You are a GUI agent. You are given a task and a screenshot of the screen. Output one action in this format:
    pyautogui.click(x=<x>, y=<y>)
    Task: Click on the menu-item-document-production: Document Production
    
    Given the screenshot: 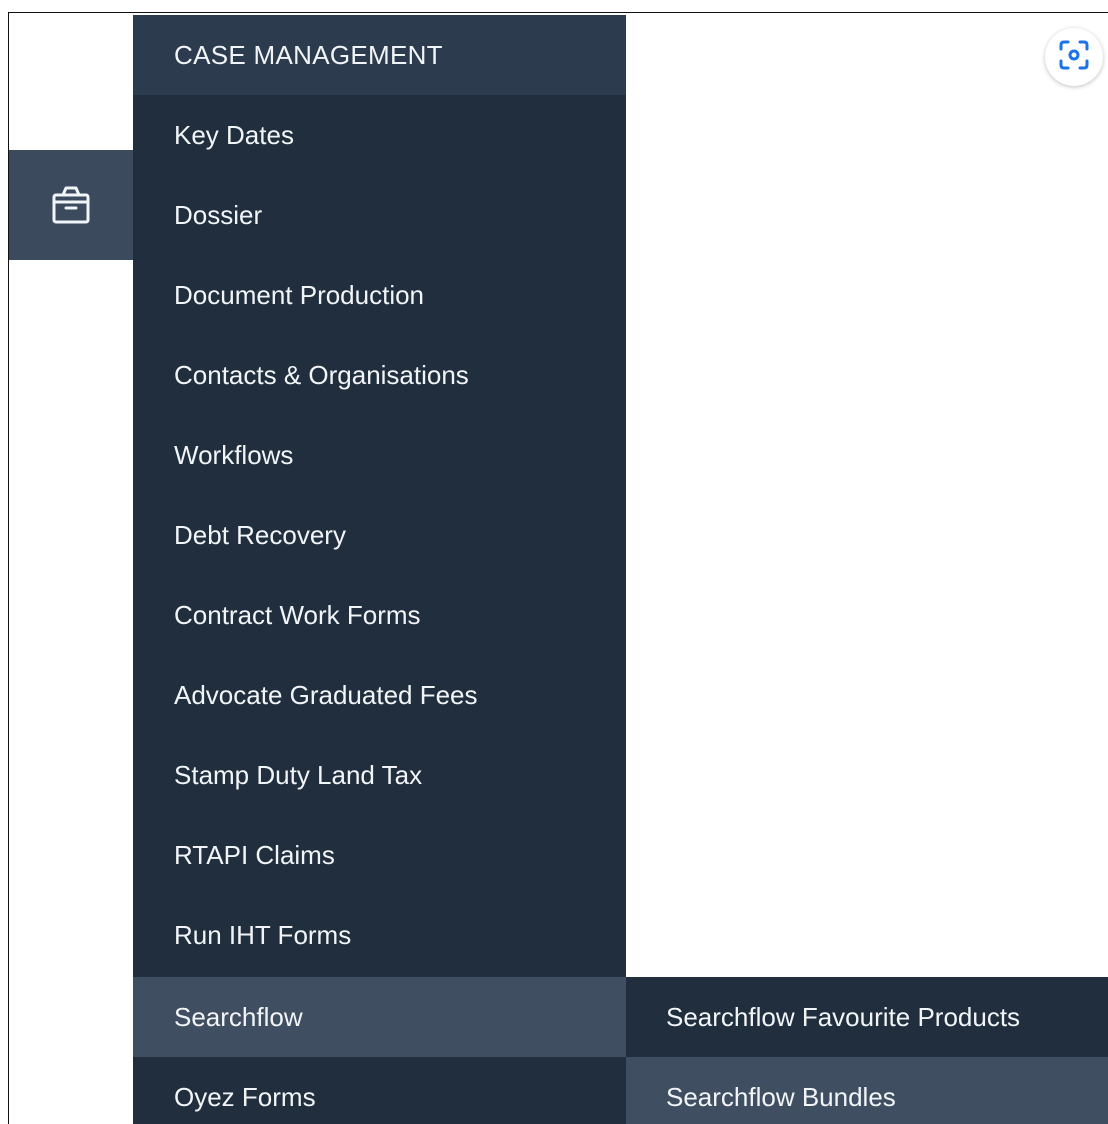 What is the action you would take?
    pyautogui.click(x=379, y=295)
    